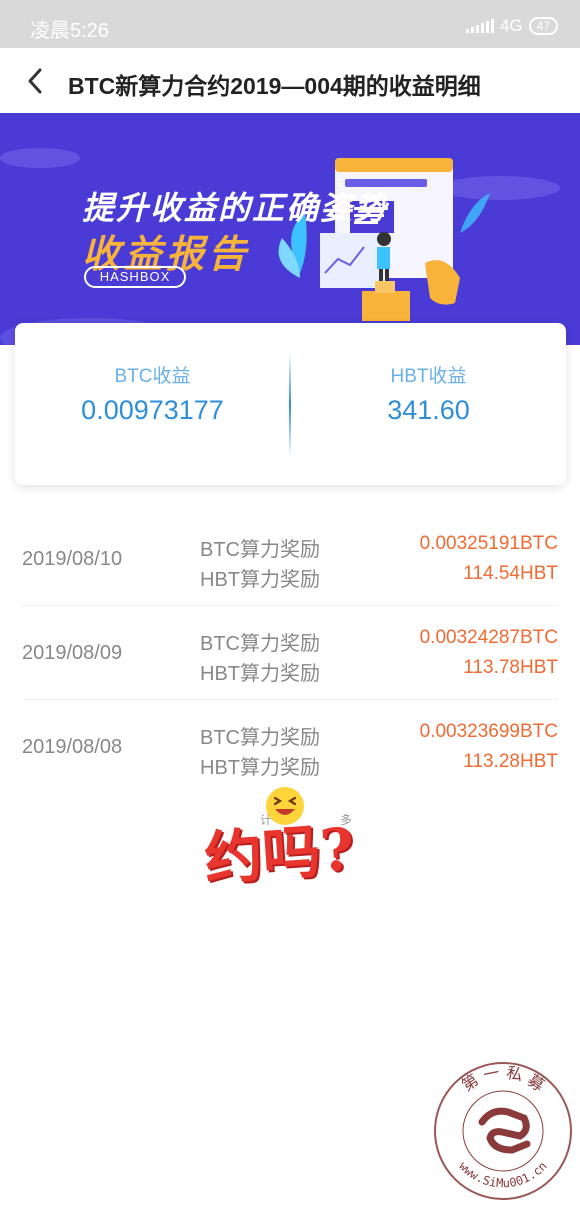  Describe the element at coordinates (479, 26) in the screenshot. I see `signal-icon` at that location.